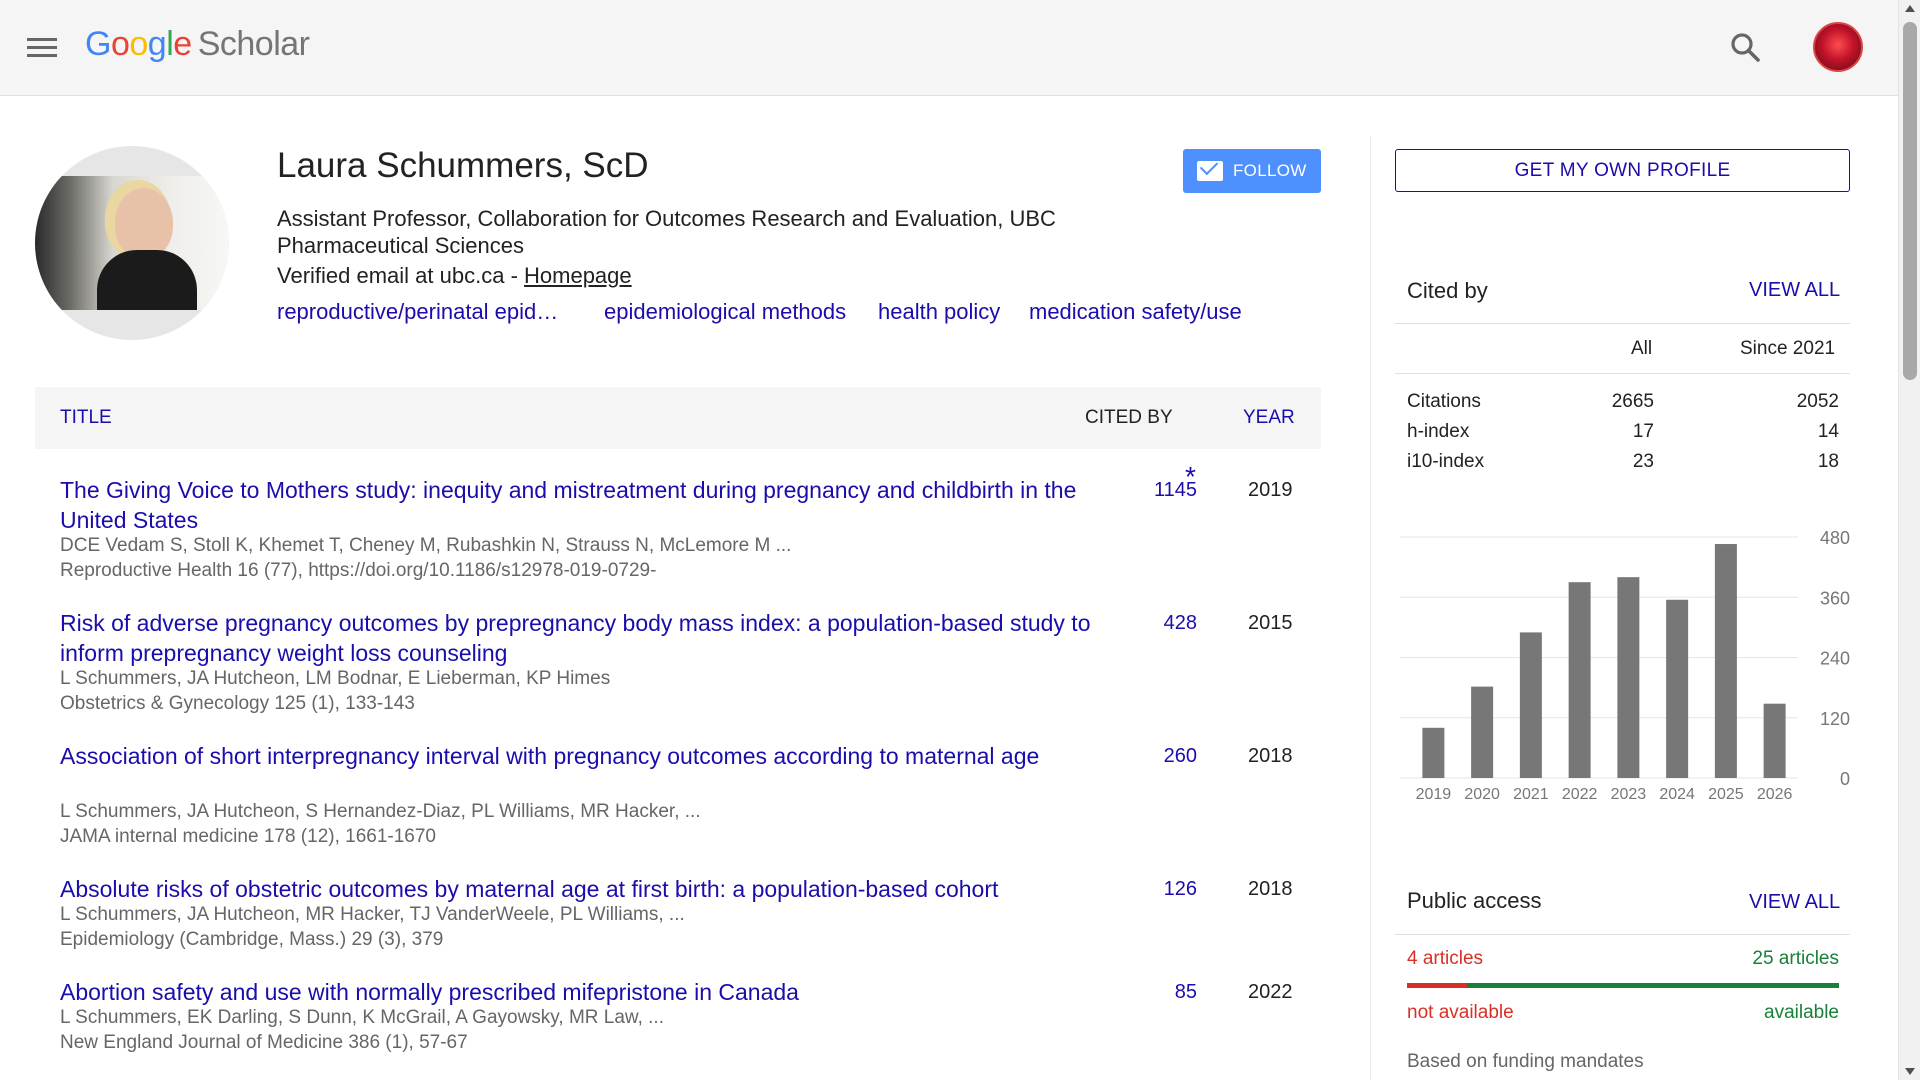  What do you see at coordinates (1525, 1061) in the screenshot?
I see `funding-mandates-note: Based on funding mandates` at bounding box center [1525, 1061].